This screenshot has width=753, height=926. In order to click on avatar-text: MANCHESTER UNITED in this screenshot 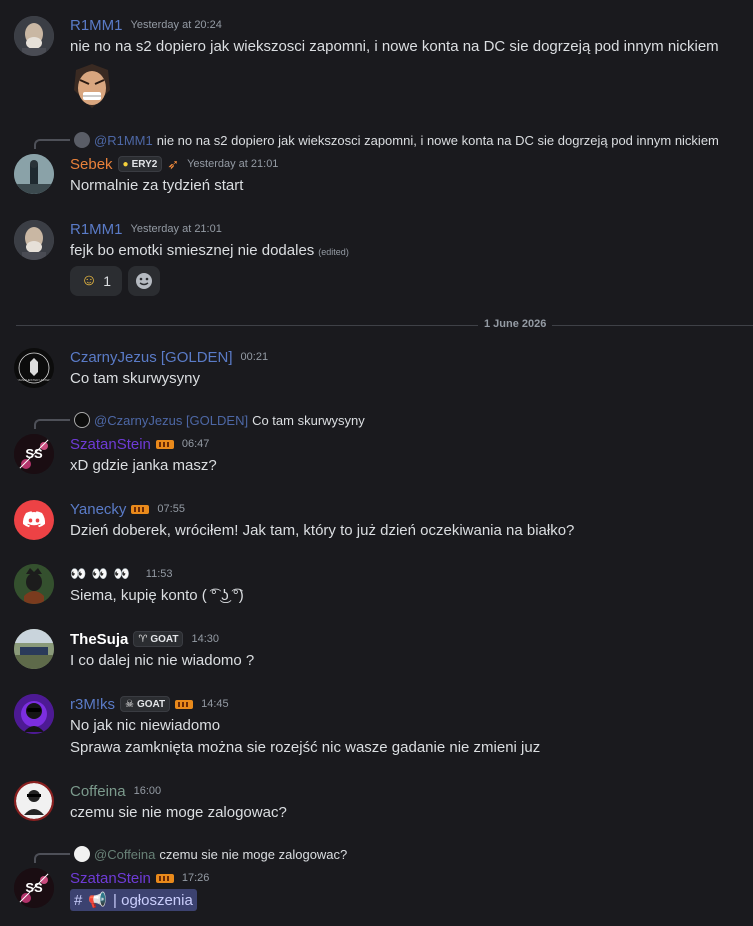, I will do `click(34, 380)`.